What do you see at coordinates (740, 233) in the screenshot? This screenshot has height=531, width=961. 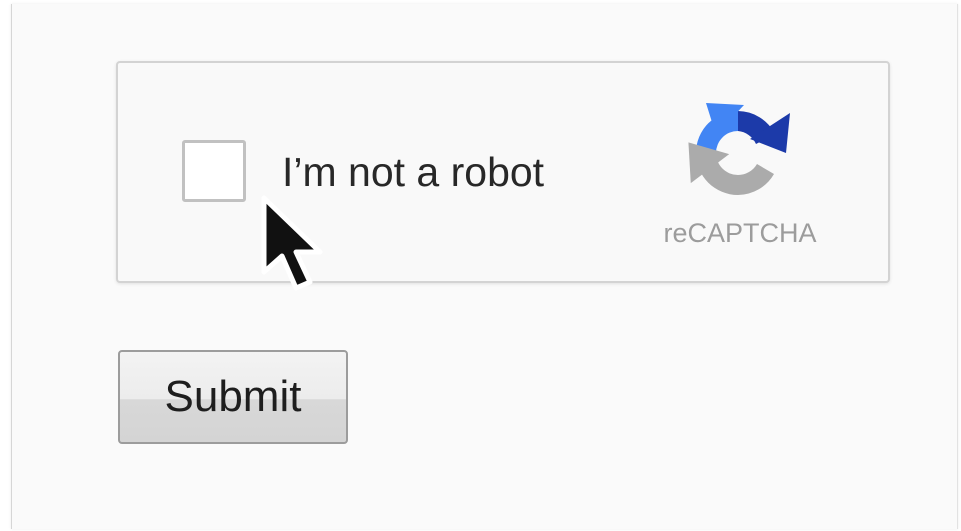 I see `recaptcha-brand-text: reCAPTCHA` at bounding box center [740, 233].